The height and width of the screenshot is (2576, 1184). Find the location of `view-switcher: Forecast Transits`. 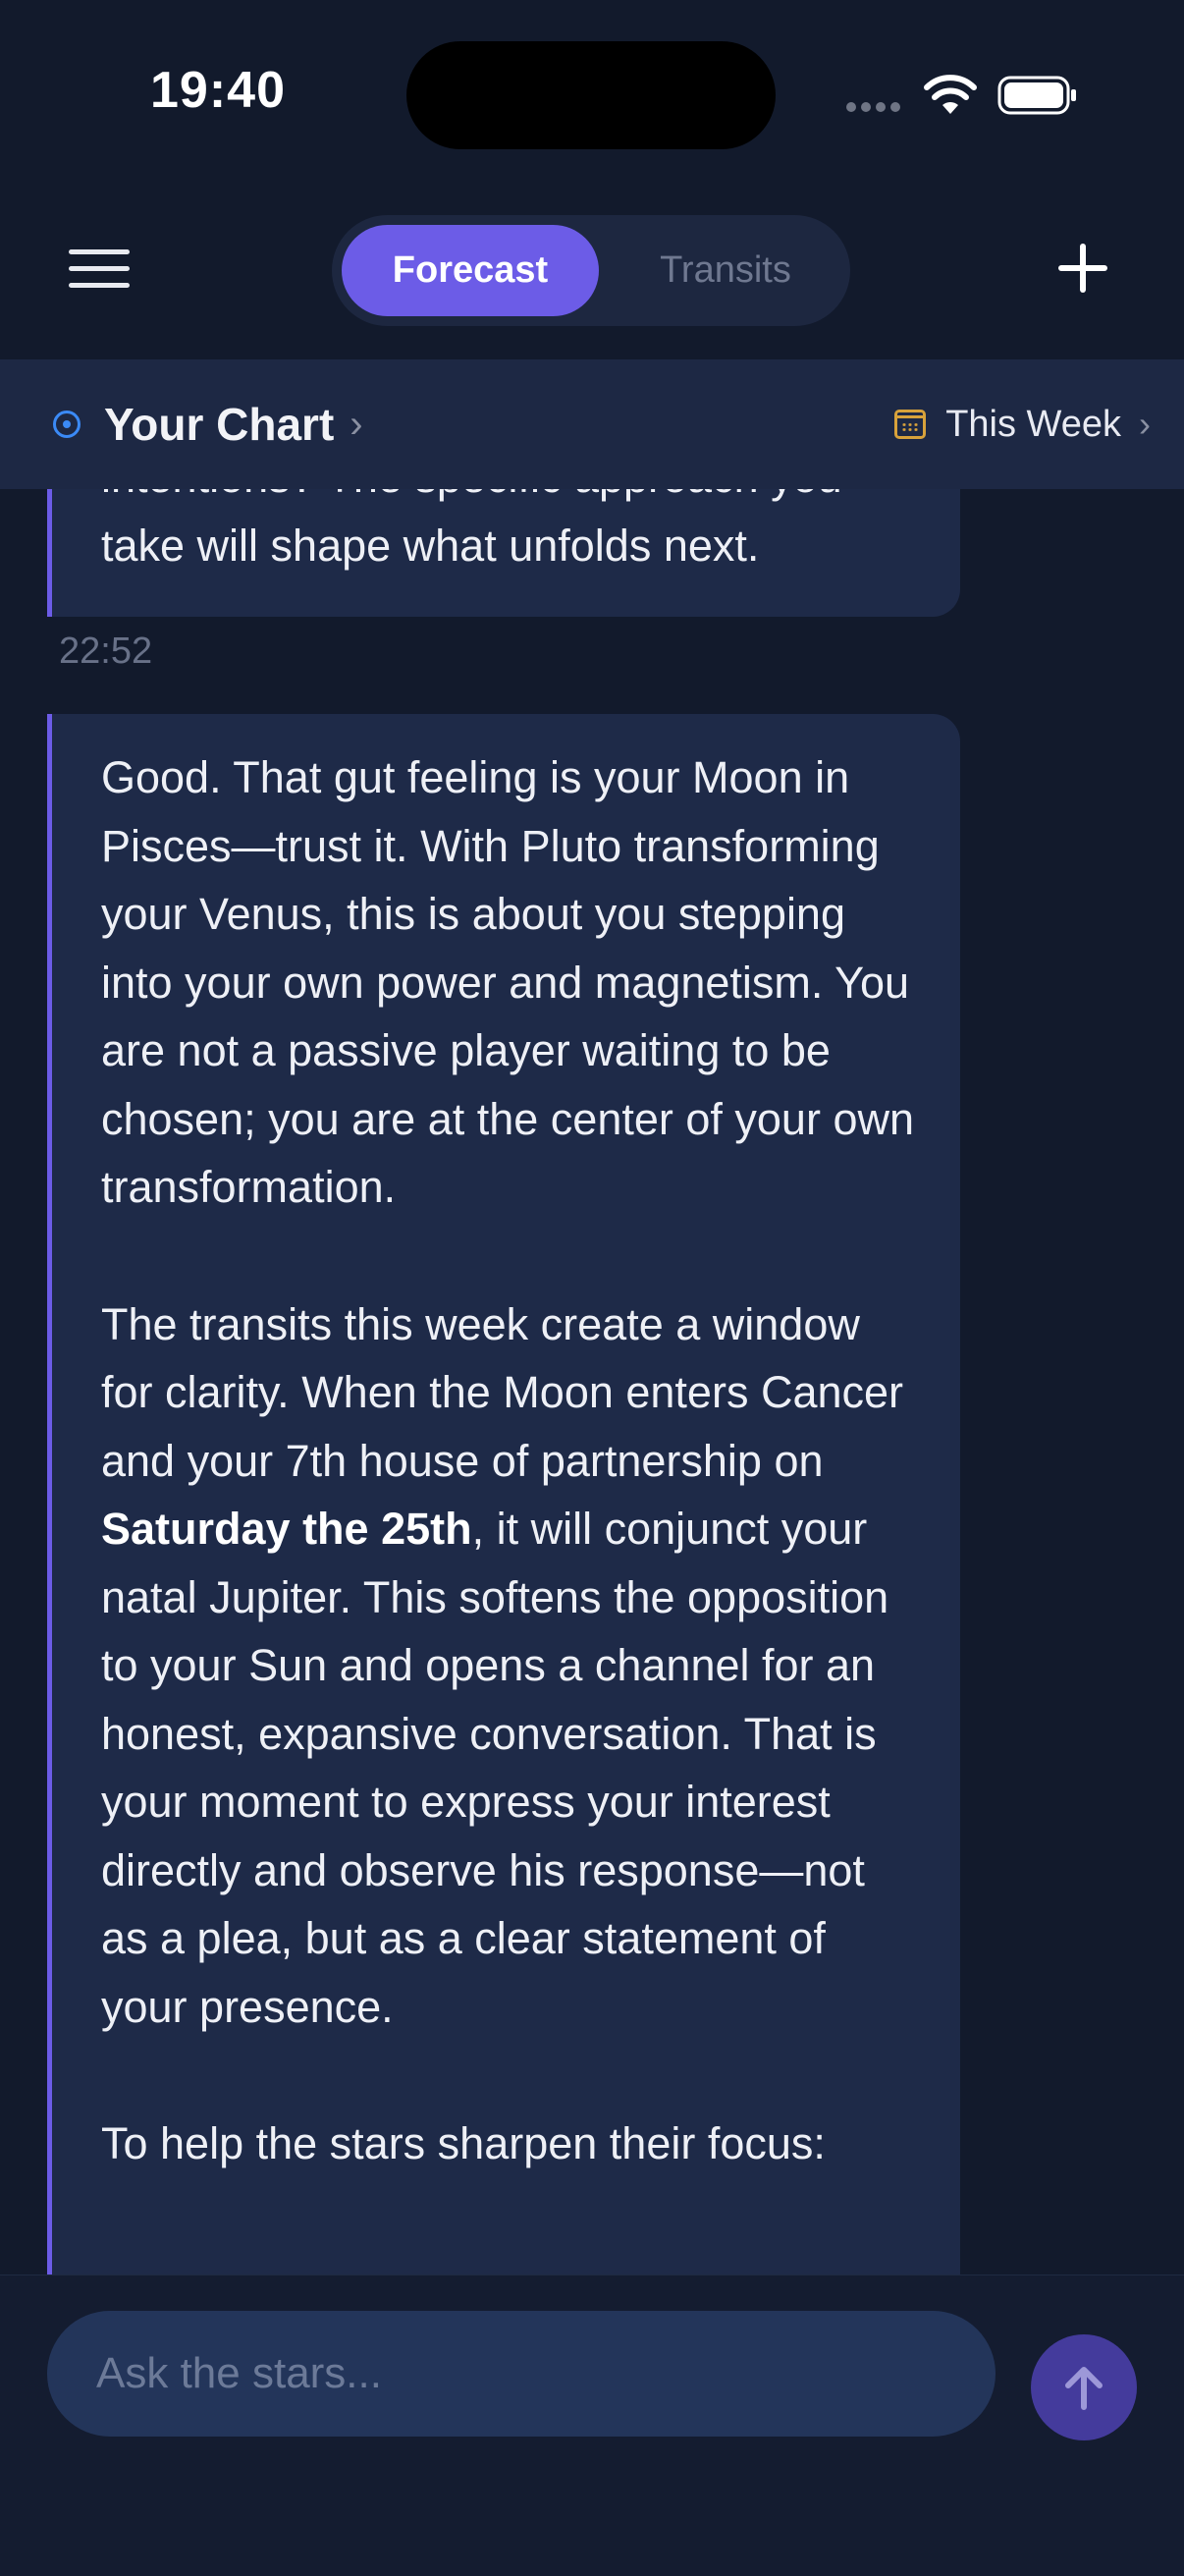

view-switcher: Forecast Transits is located at coordinates (591, 270).